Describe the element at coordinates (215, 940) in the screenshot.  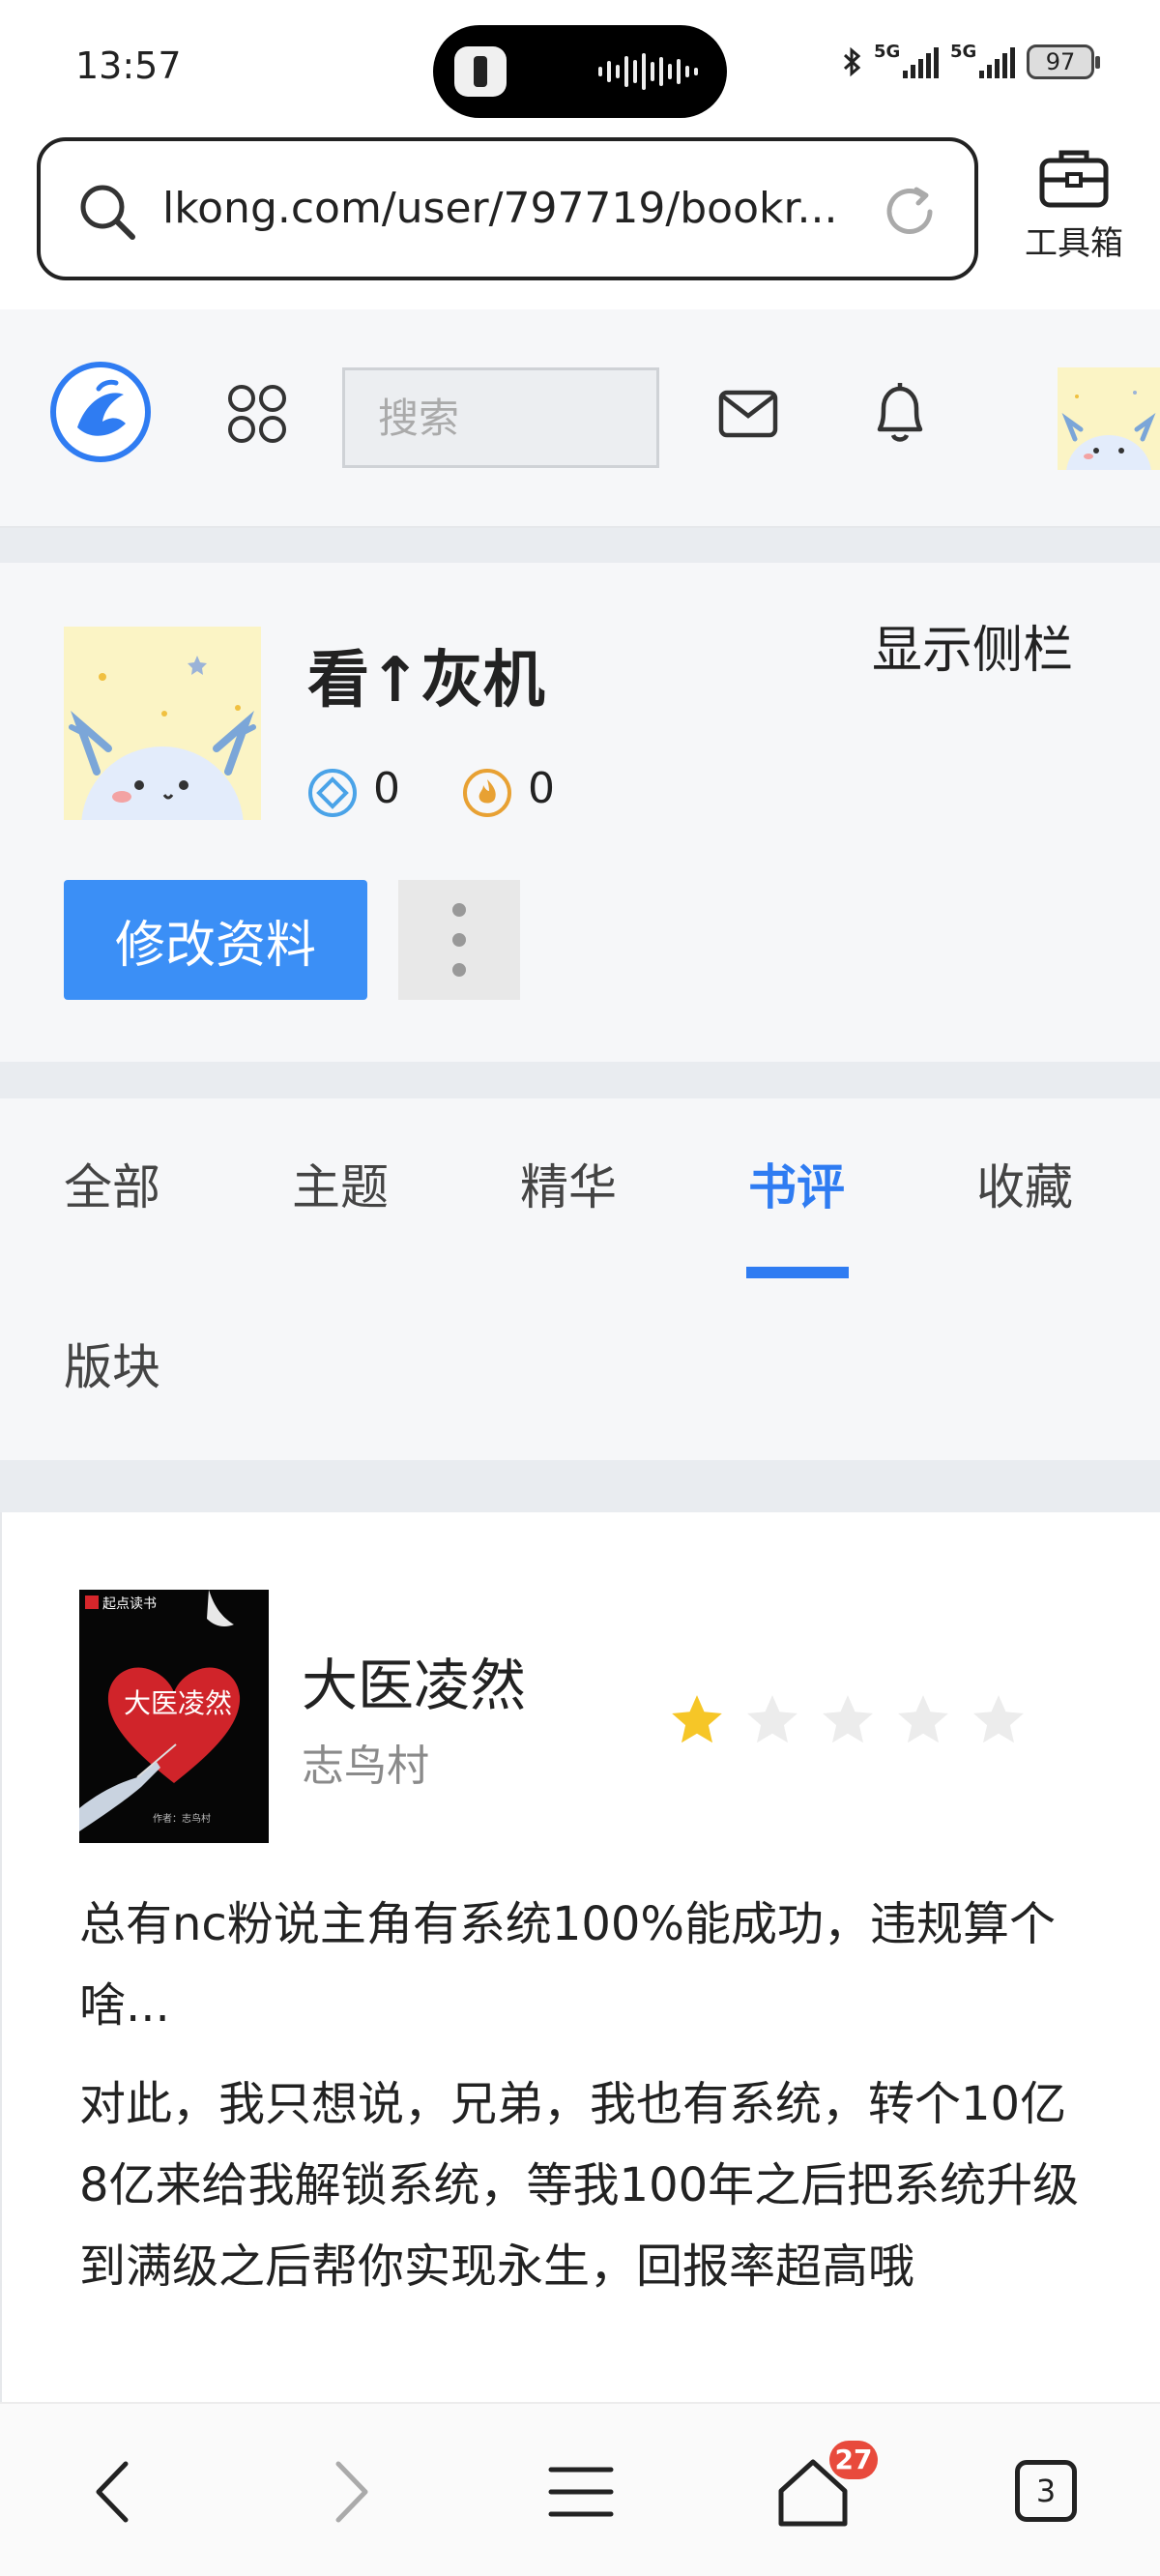
I see `edit-profile-button: 修改资料` at that location.